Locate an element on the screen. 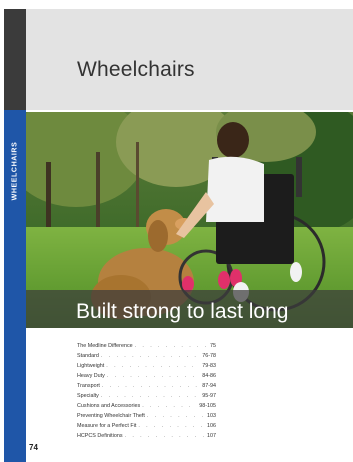 This screenshot has height=462, width=353. toc-item-label: Preventing Wheelchair Theft is located at coordinates (111, 416).